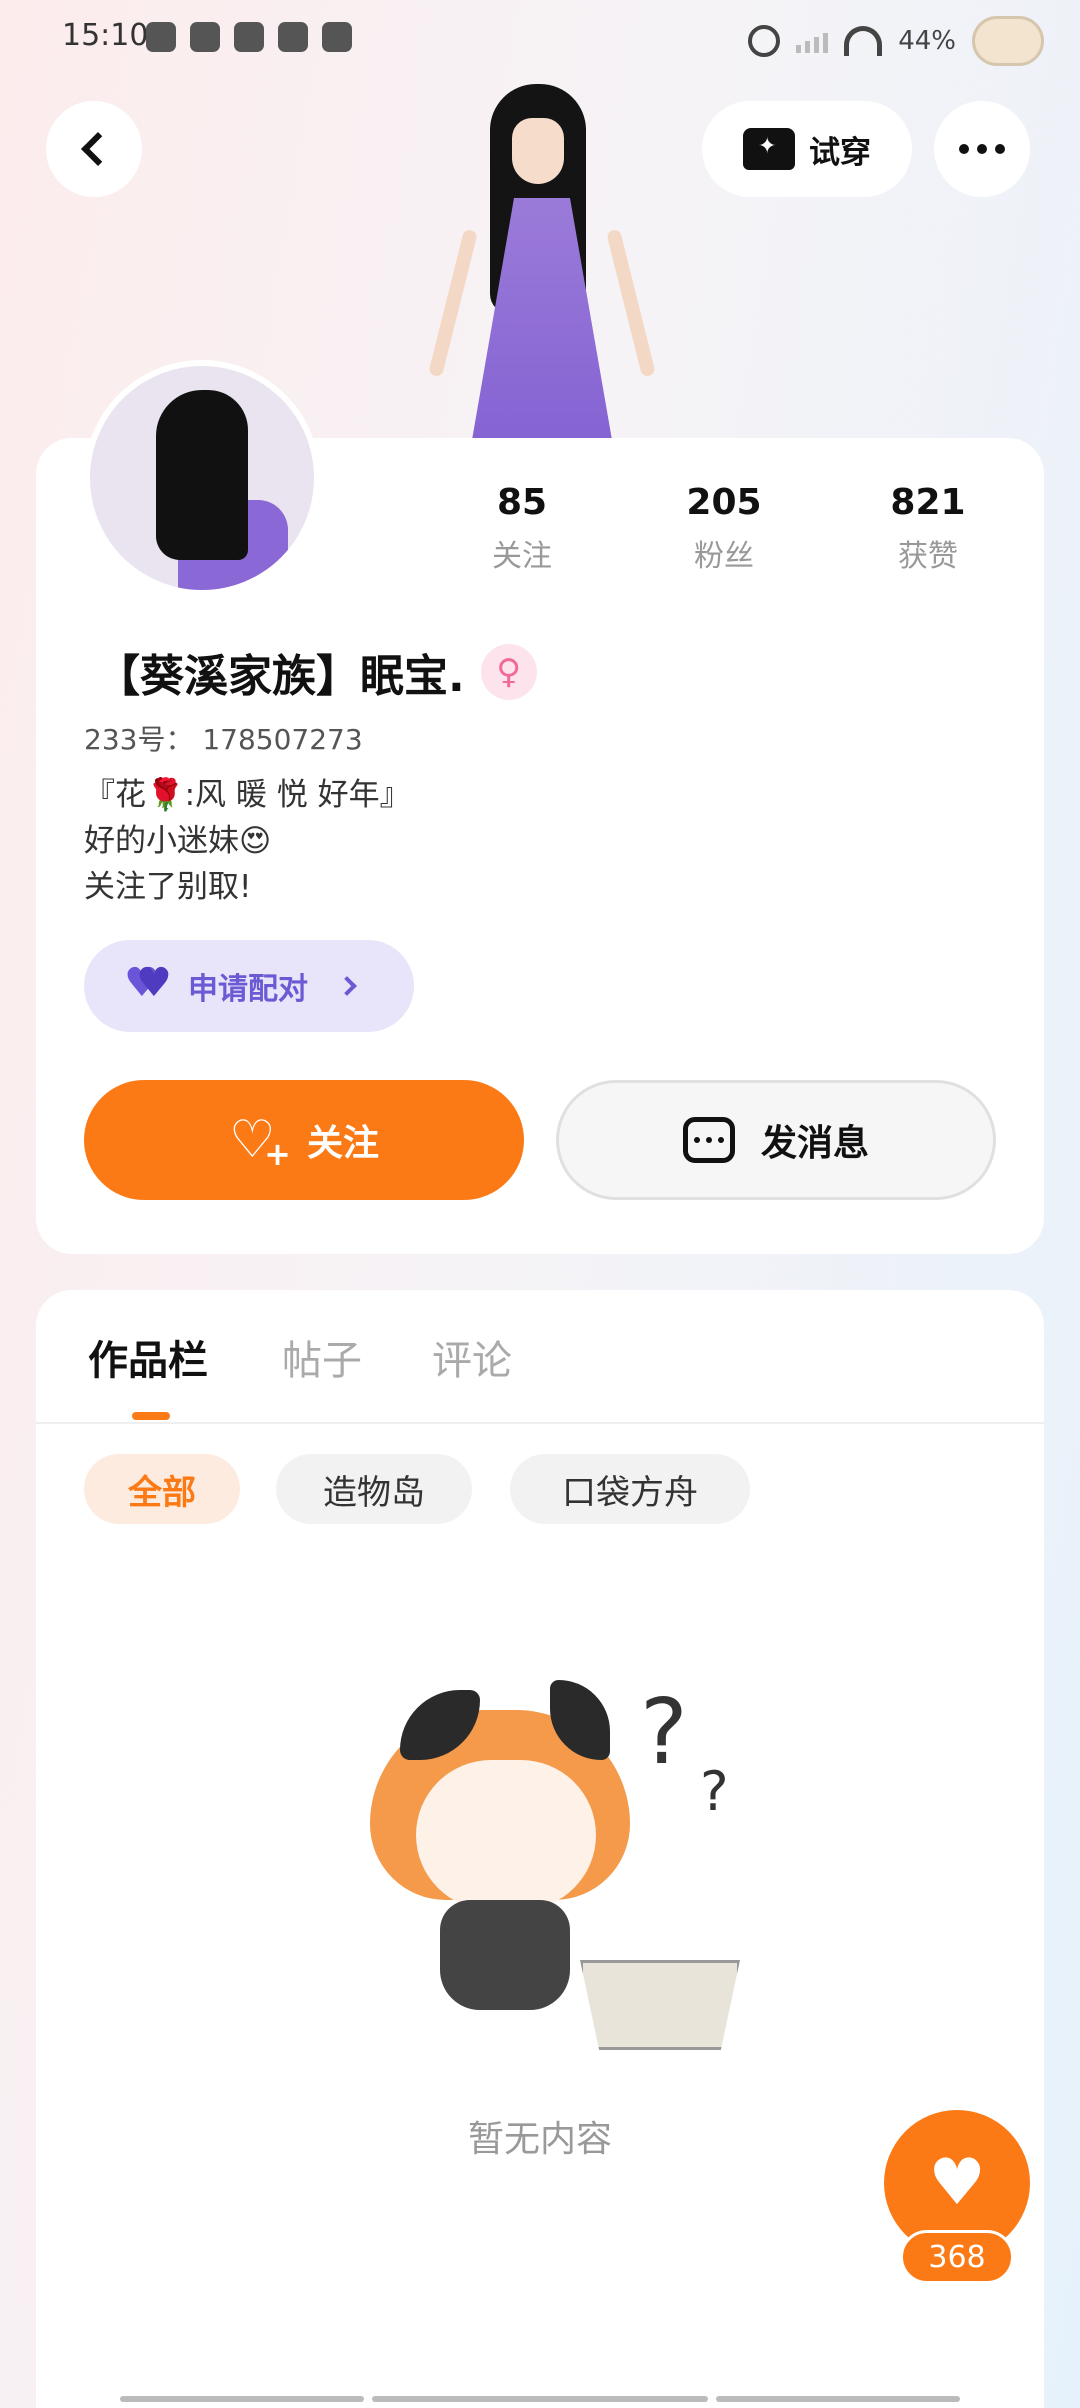 This screenshot has height=2408, width=1080. Describe the element at coordinates (223, 739) in the screenshot. I see `user-id: 233号： 178507273` at that location.